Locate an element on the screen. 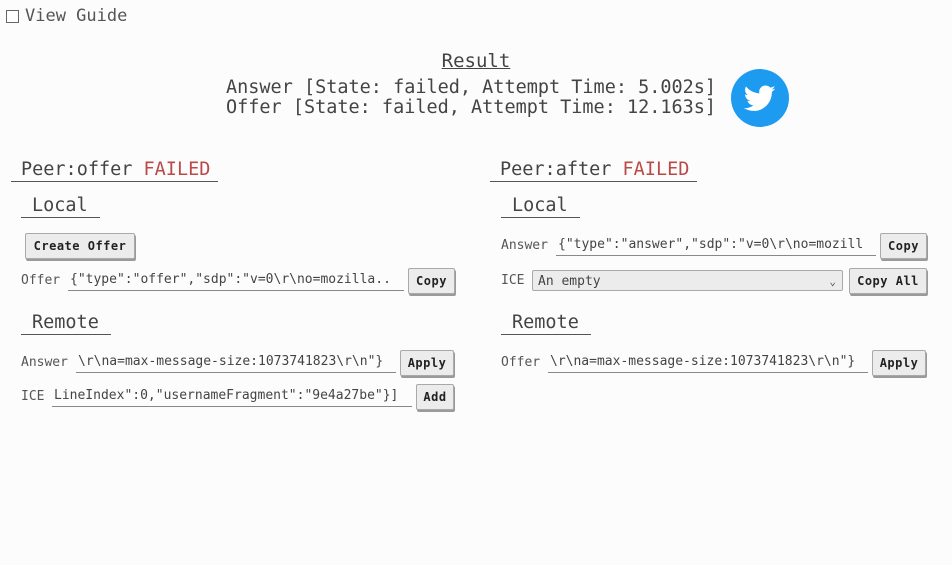 The image size is (952, 565). twitter-share-button is located at coordinates (760, 98).